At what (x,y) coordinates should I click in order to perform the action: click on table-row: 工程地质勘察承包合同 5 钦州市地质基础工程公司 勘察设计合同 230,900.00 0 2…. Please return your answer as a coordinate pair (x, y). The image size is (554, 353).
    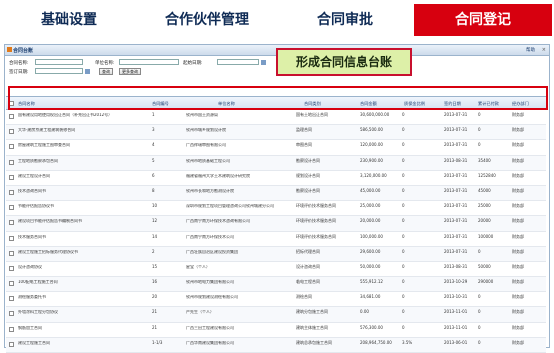
    Looking at the image, I should click on (276, 163).